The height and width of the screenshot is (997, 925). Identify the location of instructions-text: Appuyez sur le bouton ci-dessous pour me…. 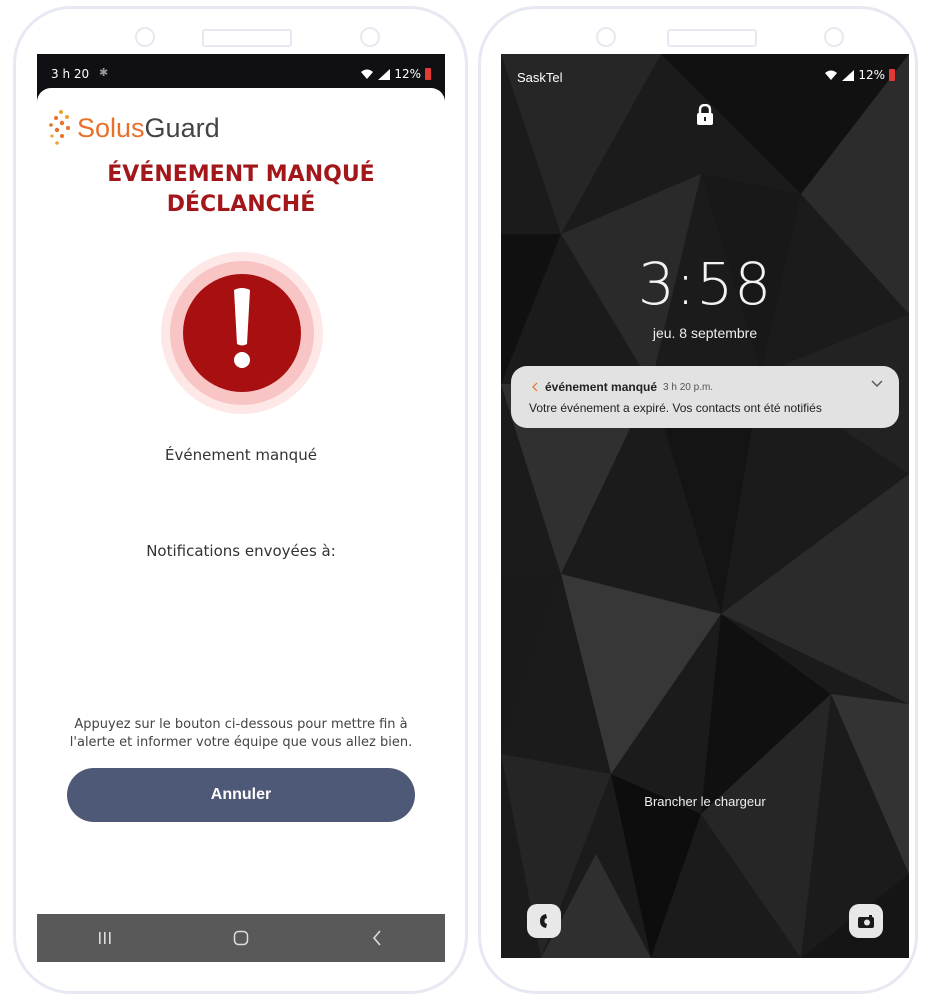
(241, 733).